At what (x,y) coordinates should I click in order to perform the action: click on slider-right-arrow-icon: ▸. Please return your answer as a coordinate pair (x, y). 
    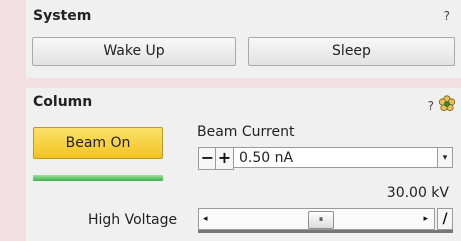
    Looking at the image, I should click on (425, 219).